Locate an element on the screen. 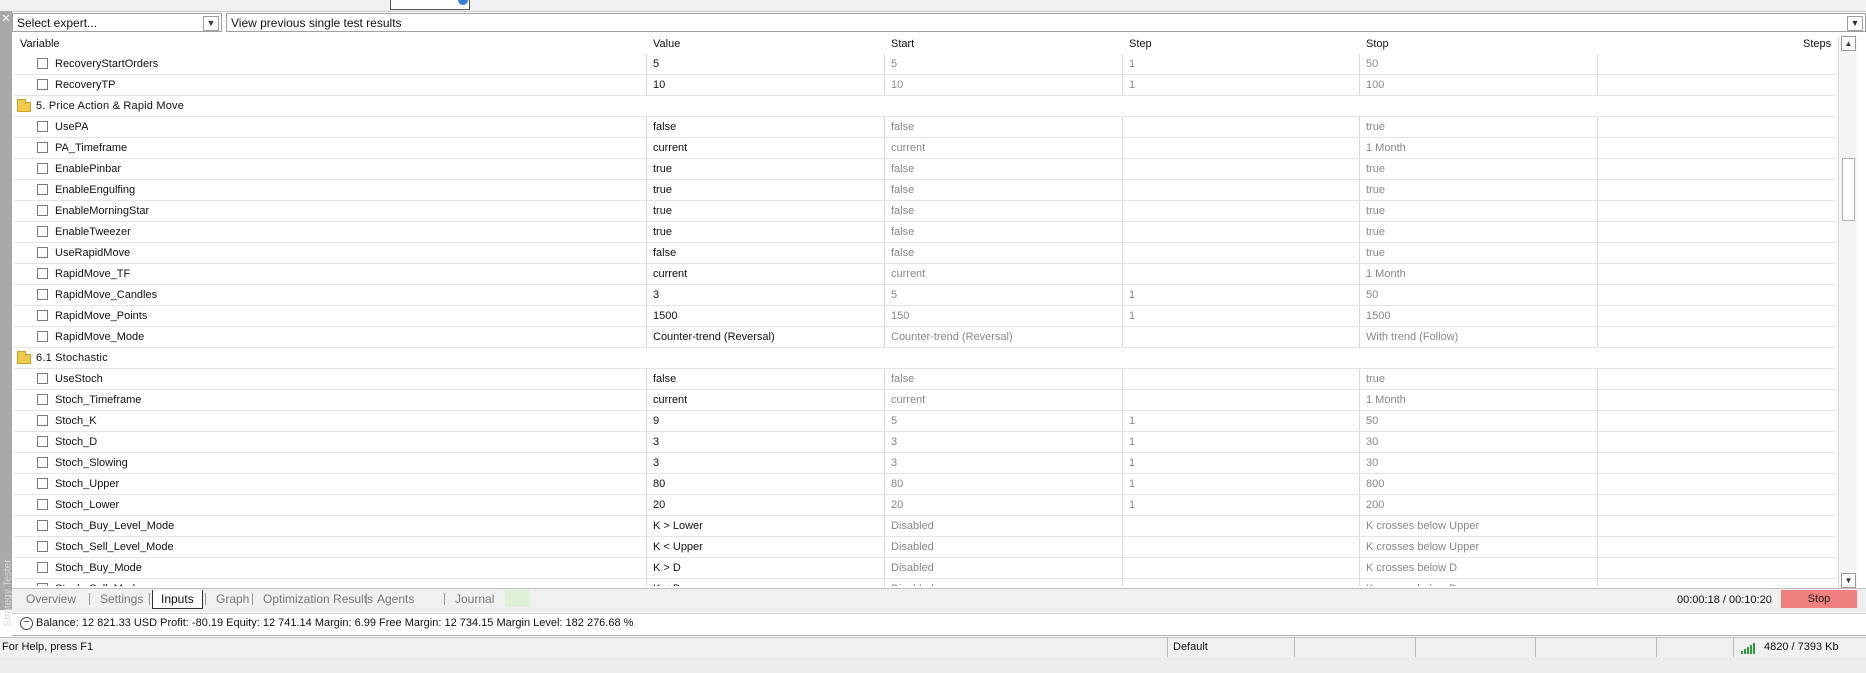 This screenshot has width=1866, height=673. stop-cell: With trend (Follow) is located at coordinates (1412, 337).